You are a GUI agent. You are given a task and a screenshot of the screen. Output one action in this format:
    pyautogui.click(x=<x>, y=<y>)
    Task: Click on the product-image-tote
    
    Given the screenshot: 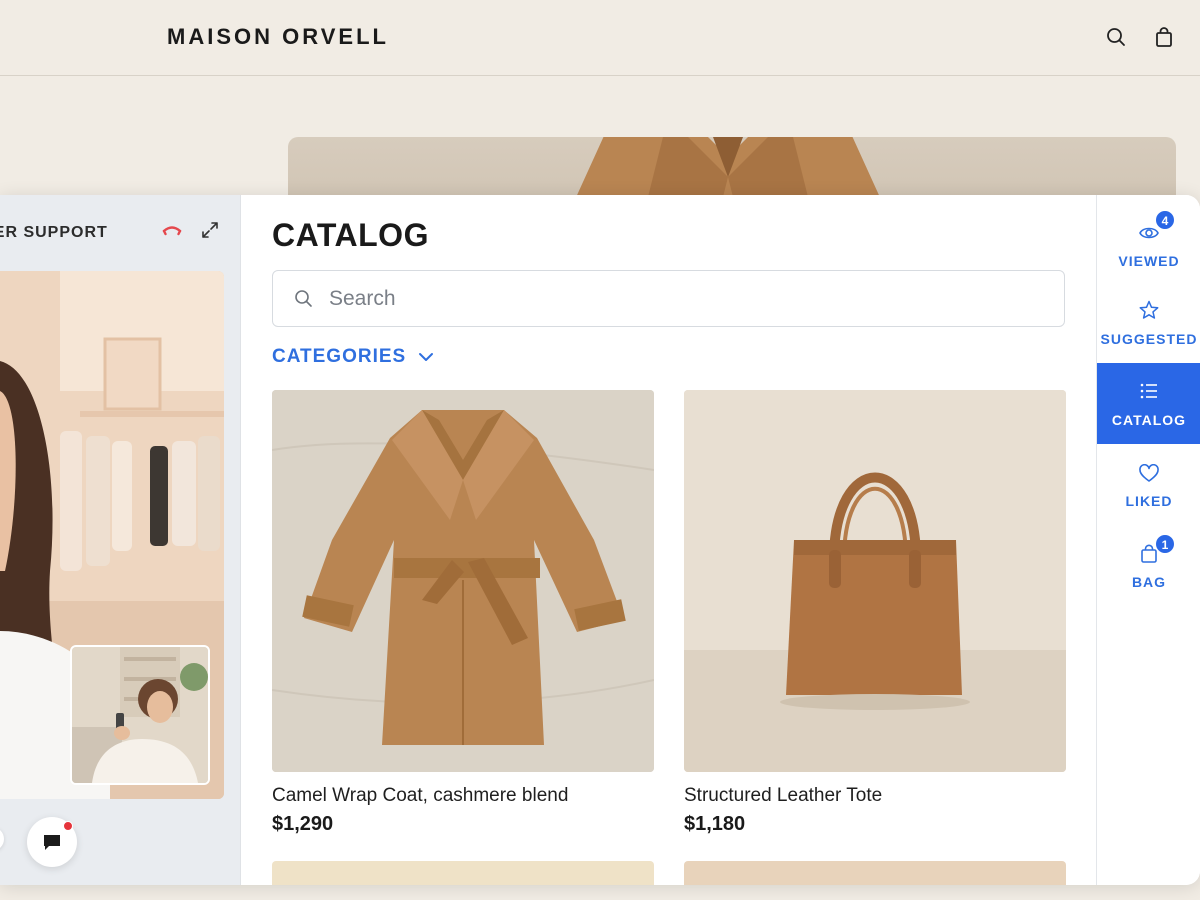 What is the action you would take?
    pyautogui.click(x=875, y=581)
    